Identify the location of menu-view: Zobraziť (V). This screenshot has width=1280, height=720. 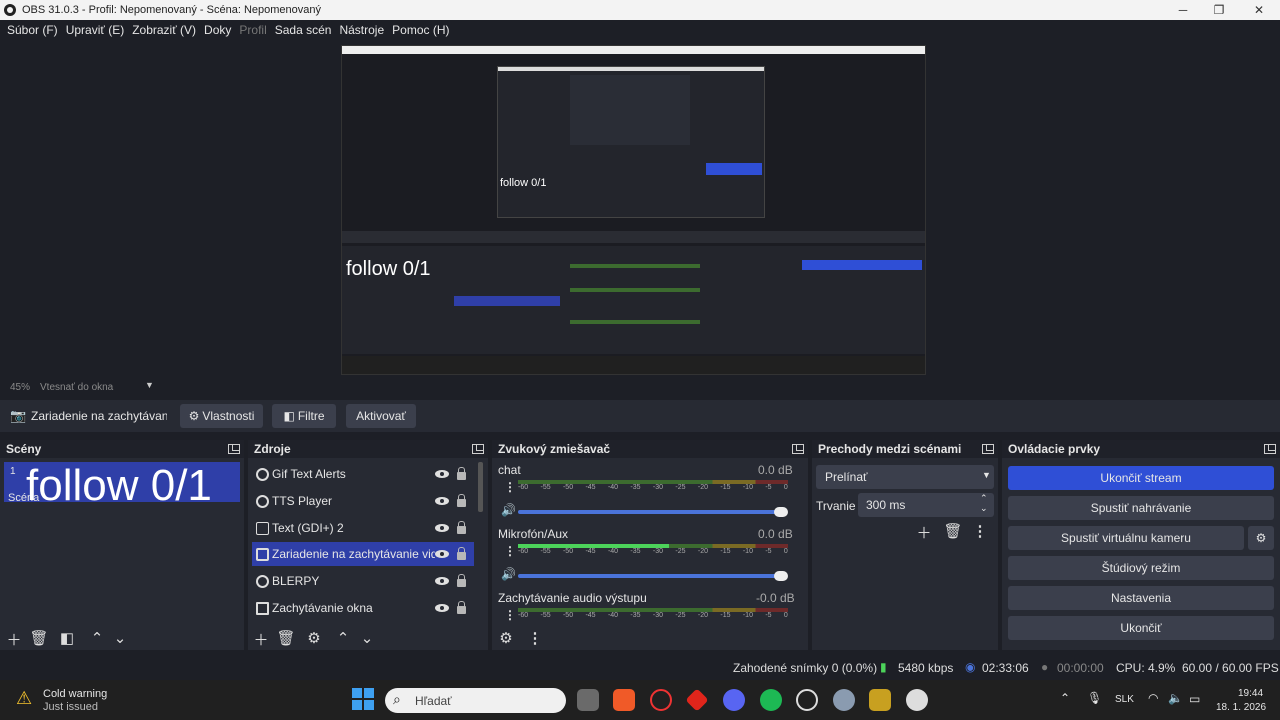
(164, 30).